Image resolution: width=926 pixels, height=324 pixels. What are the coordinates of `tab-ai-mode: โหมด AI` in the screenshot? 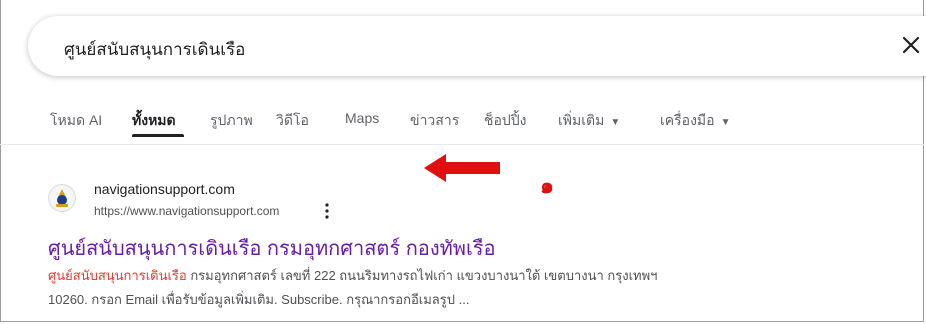 It's located at (76, 121).